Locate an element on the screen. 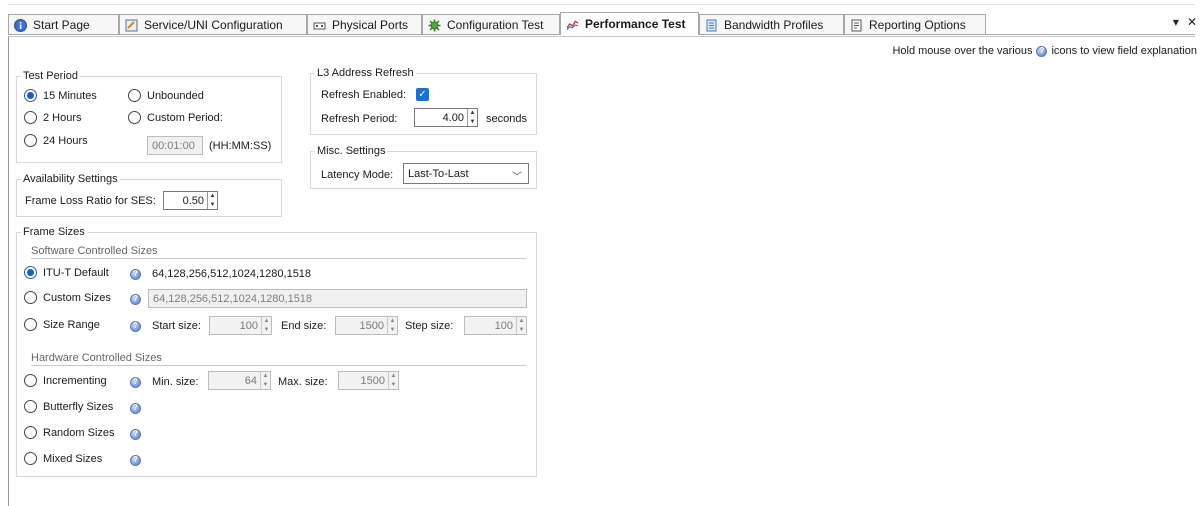  info-icon is located at coordinates (20, 25).